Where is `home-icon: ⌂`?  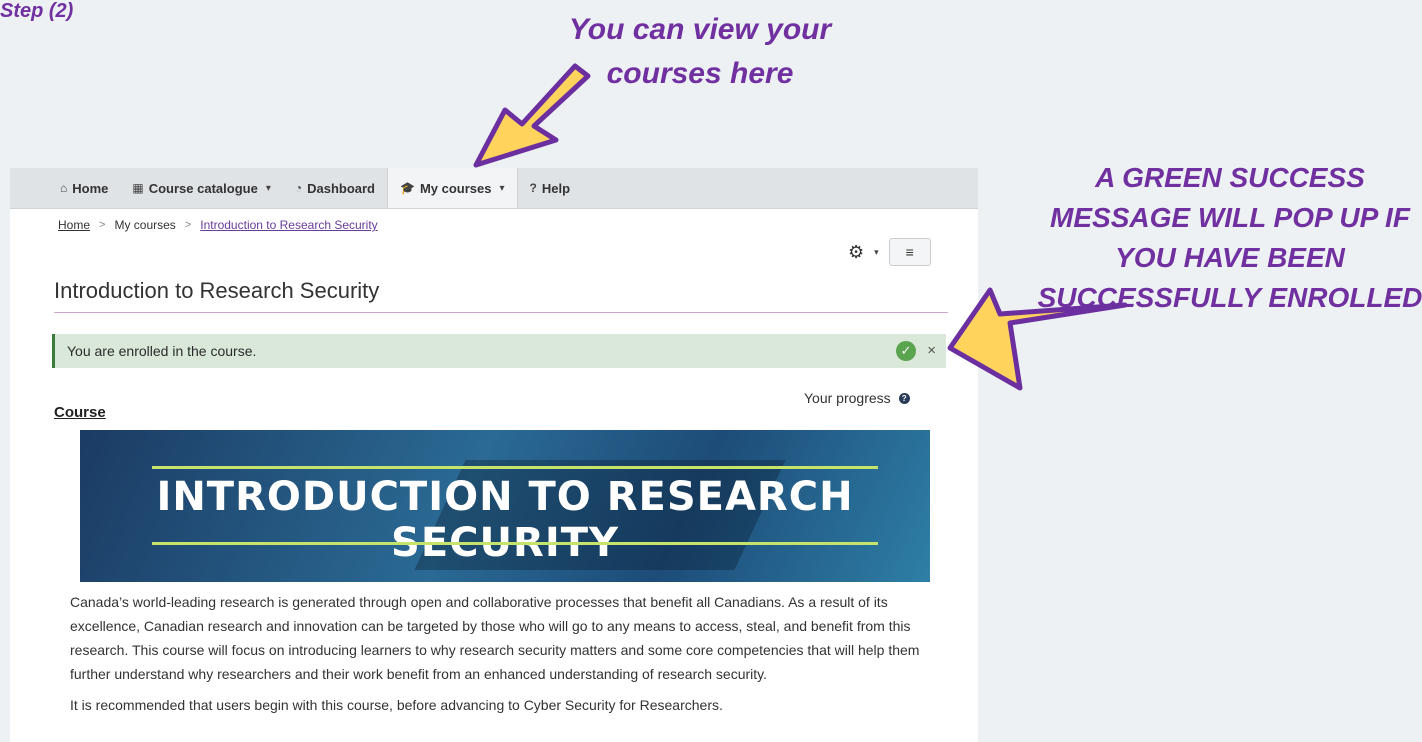 home-icon: ⌂ is located at coordinates (64, 188).